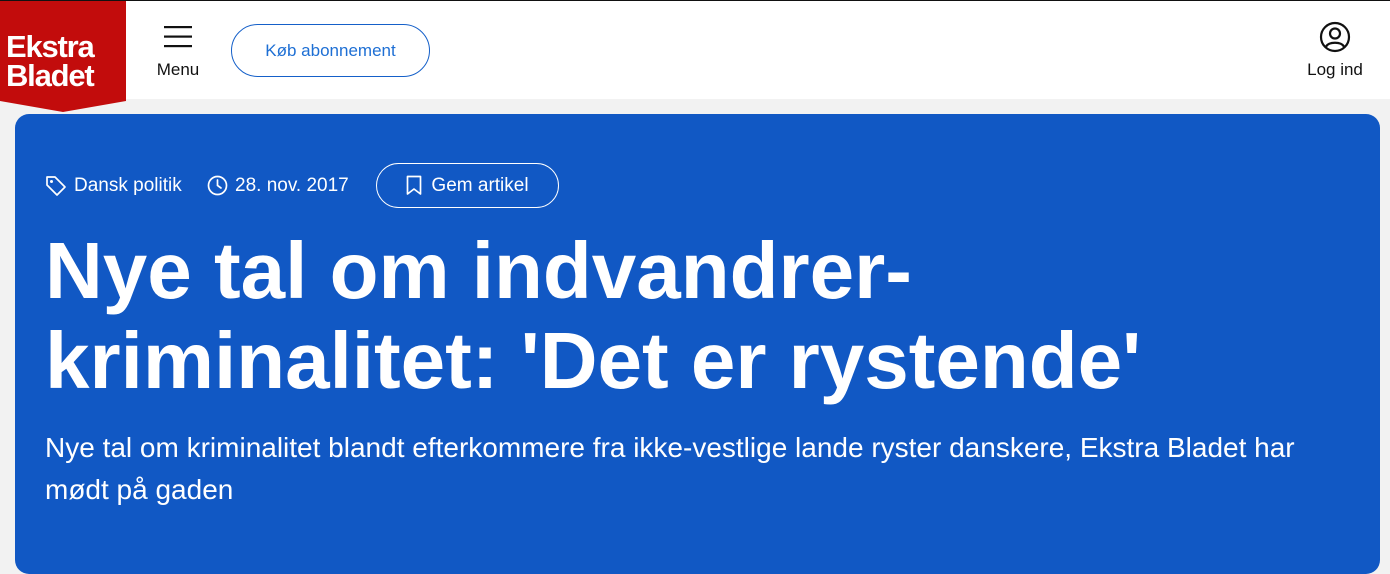 The height and width of the screenshot is (574, 1390). I want to click on clock-icon, so click(217, 185).